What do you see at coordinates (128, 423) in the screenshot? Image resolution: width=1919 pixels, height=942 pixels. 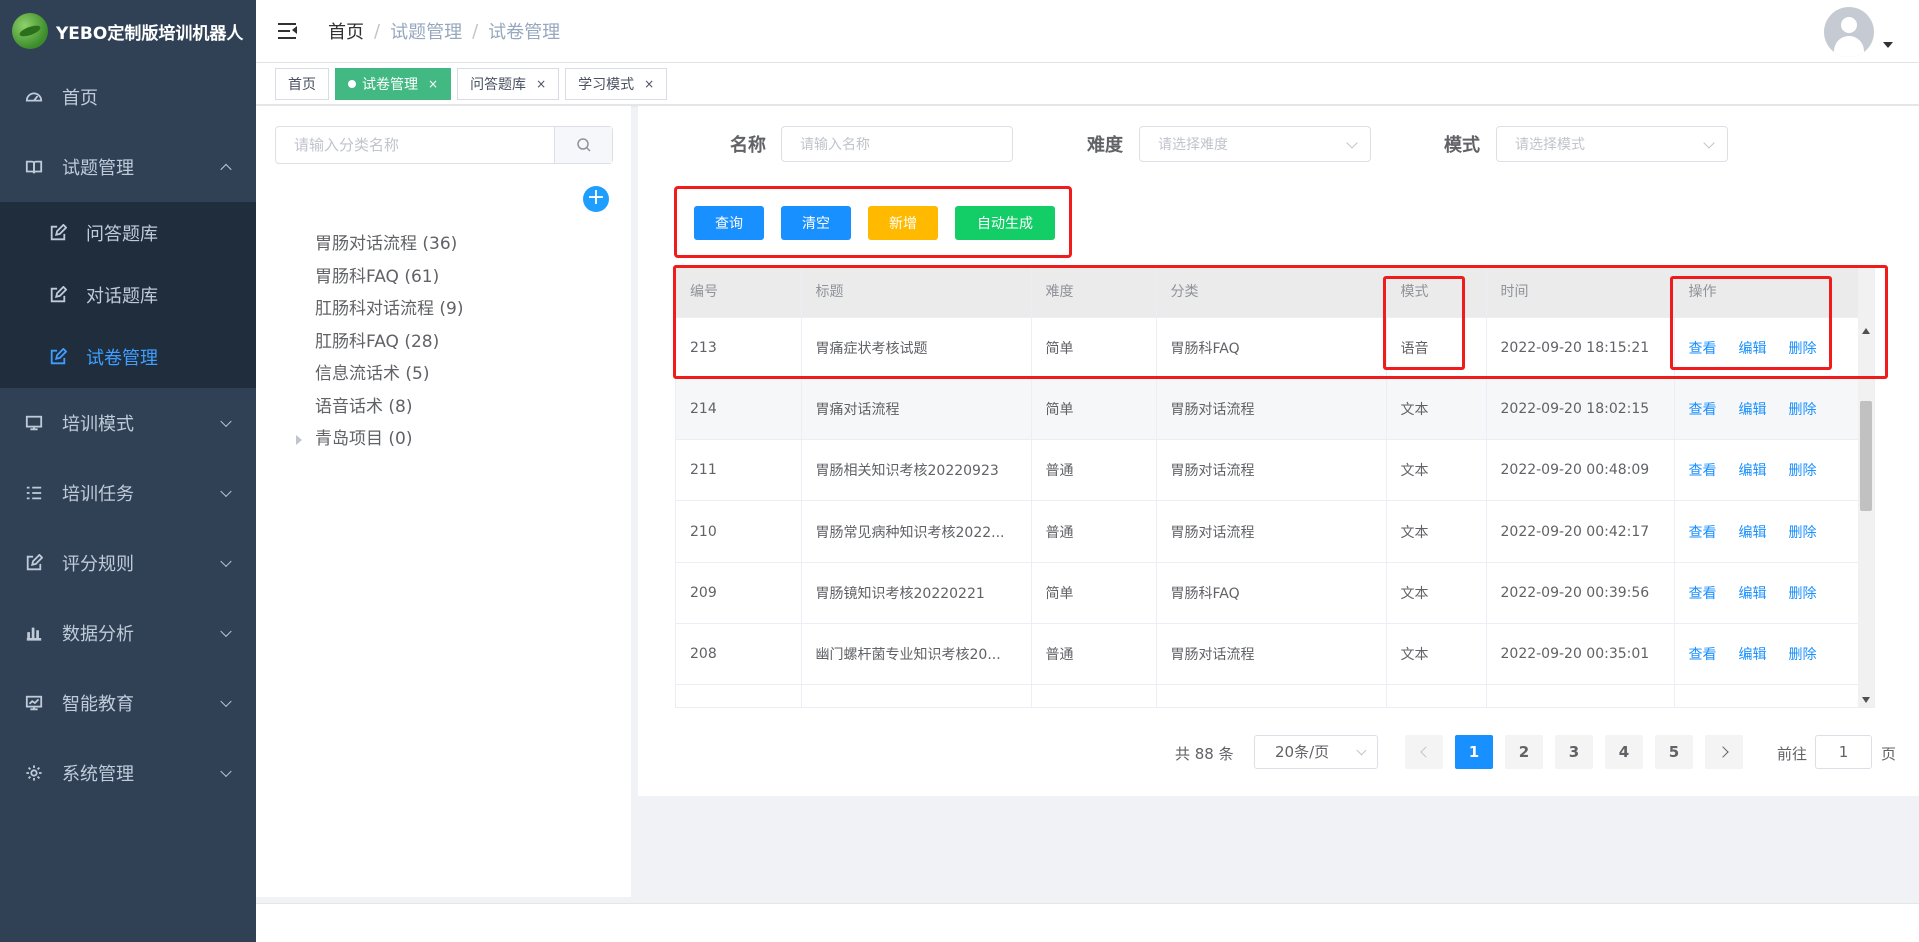 I see `sidebar-item-training-mode: 培训模式` at bounding box center [128, 423].